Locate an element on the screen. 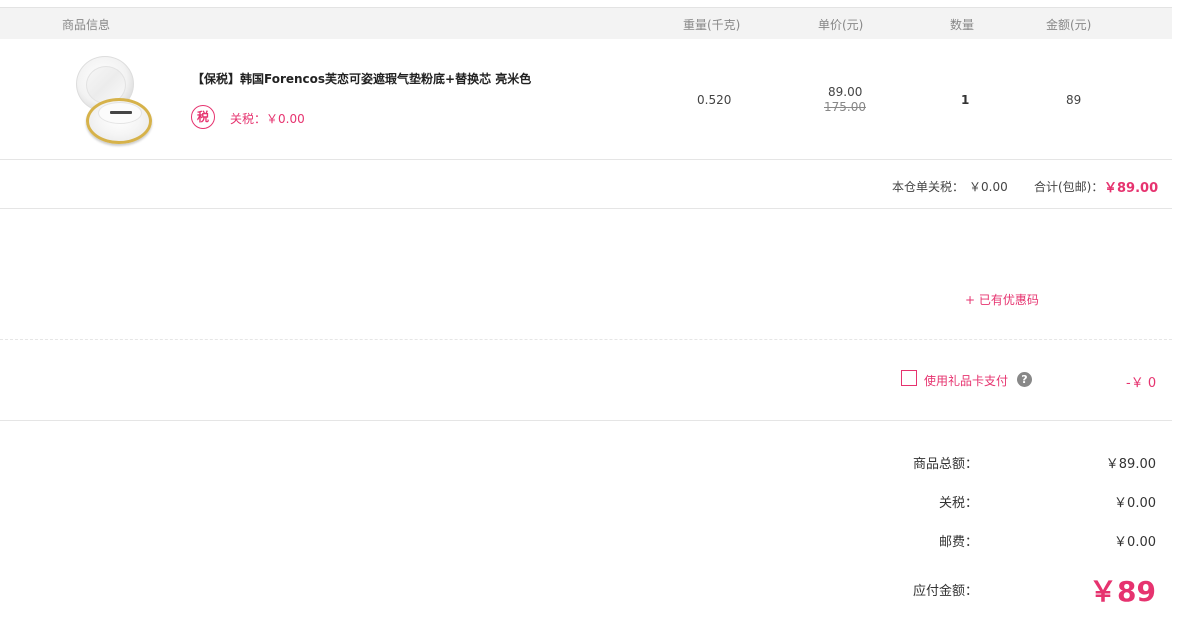 The width and height of the screenshot is (1177, 623). duty-label: 关税： is located at coordinates (958, 503).